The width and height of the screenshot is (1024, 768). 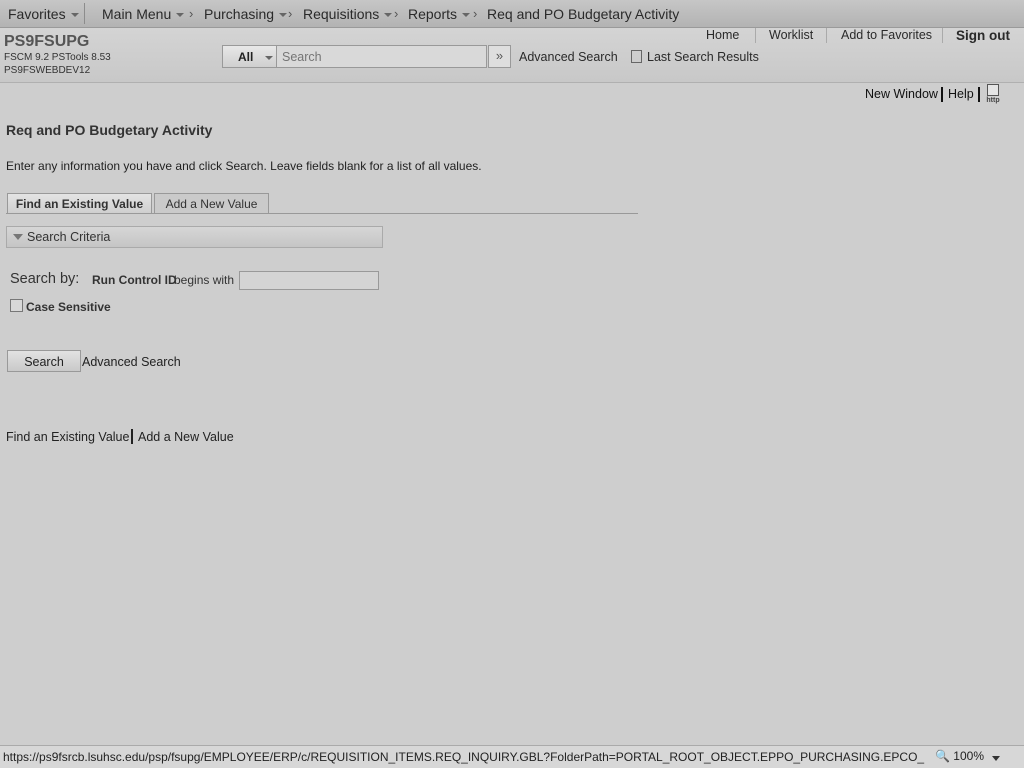 I want to click on tab-find-existing-value: Find an Existing Value, so click(x=79, y=203).